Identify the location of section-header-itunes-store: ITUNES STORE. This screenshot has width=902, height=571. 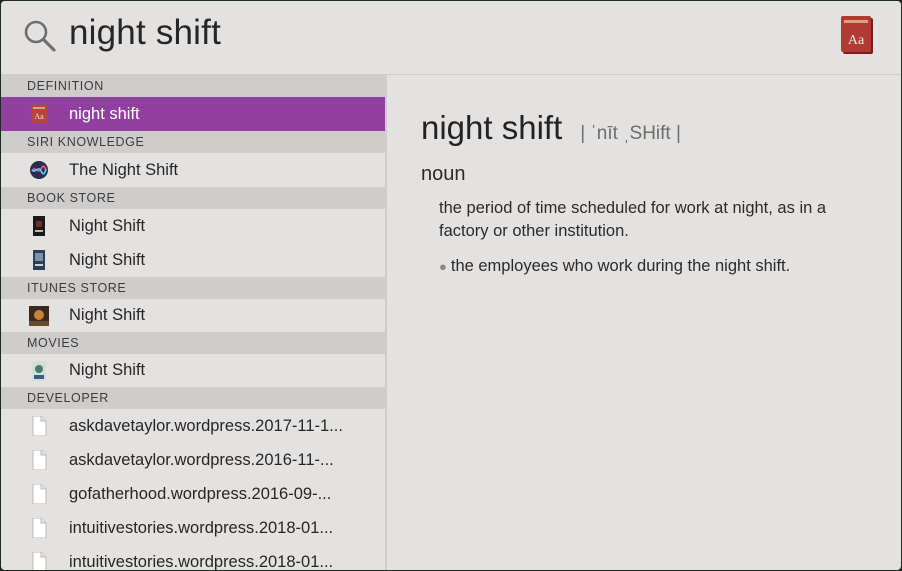
(193, 288).